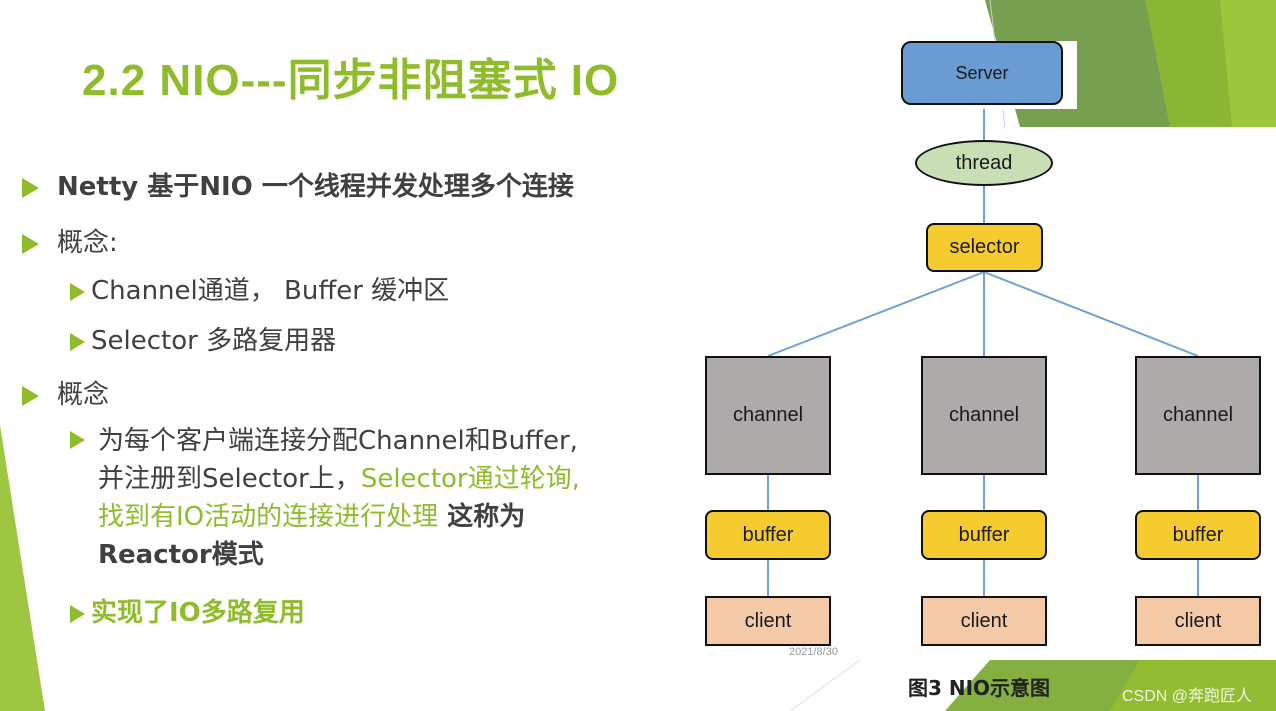  What do you see at coordinates (982, 73) in the screenshot?
I see `server-node: Server` at bounding box center [982, 73].